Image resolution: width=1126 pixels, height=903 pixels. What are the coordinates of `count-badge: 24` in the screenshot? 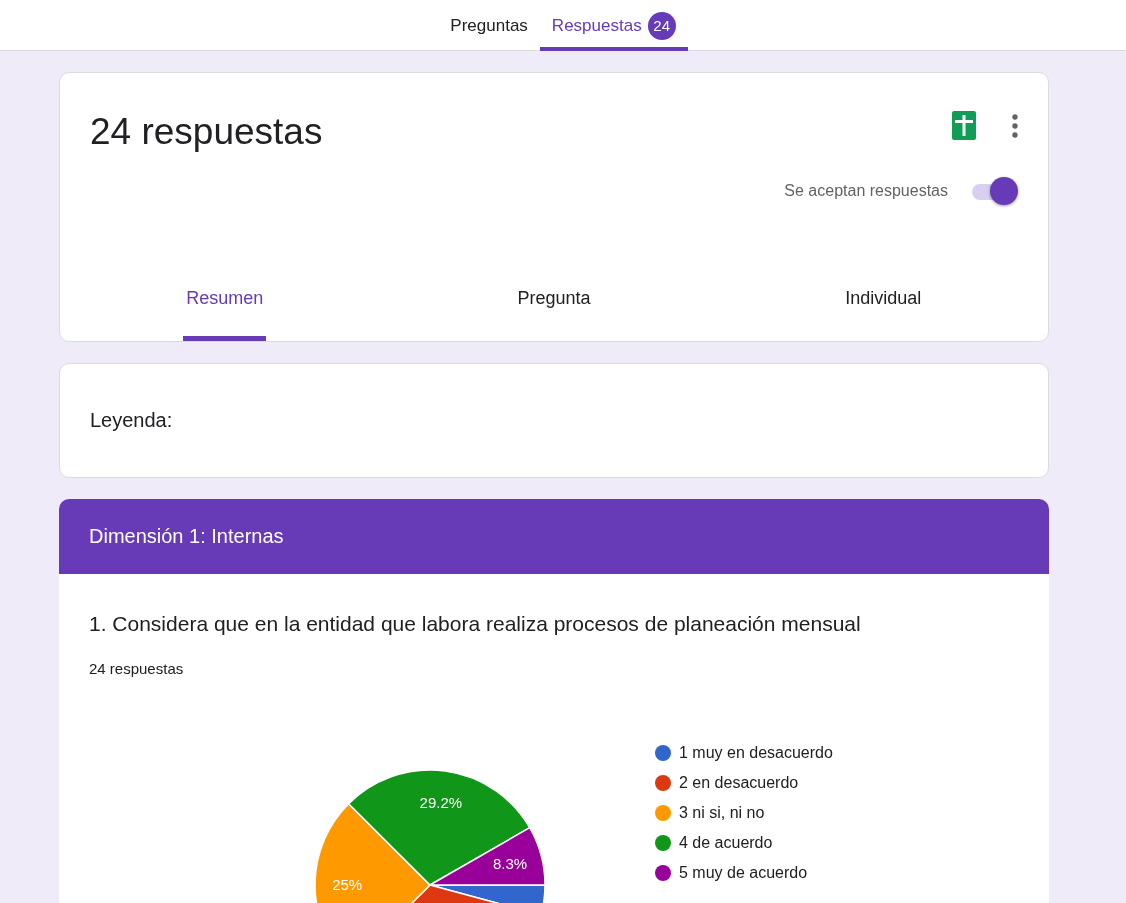 It's located at (661, 25).